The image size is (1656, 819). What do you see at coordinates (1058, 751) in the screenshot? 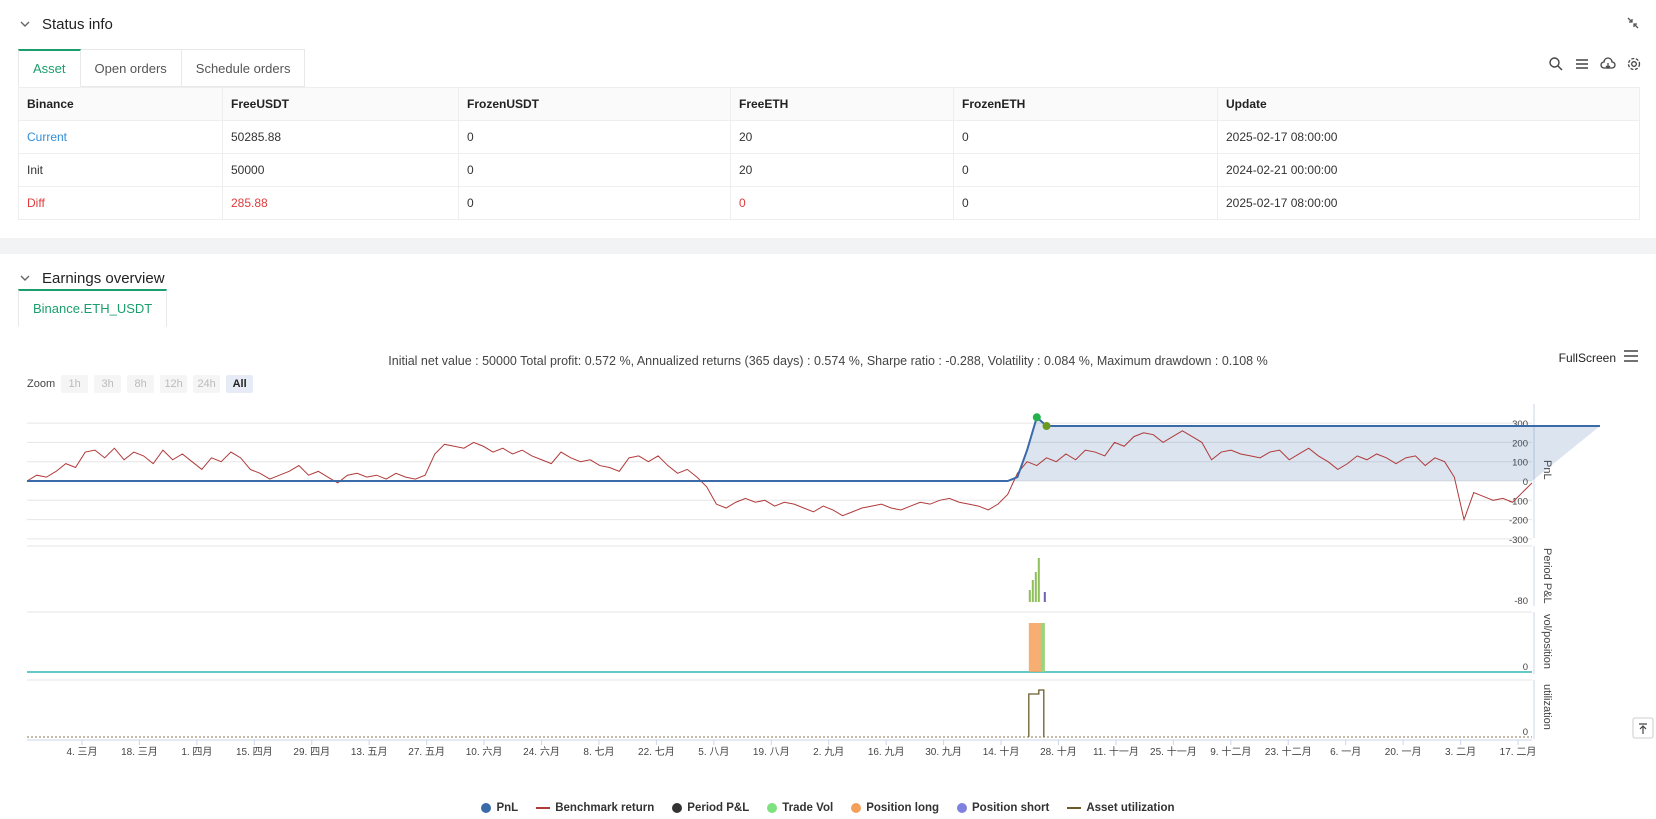
I see `x-tick-label: 28. 十月` at bounding box center [1058, 751].